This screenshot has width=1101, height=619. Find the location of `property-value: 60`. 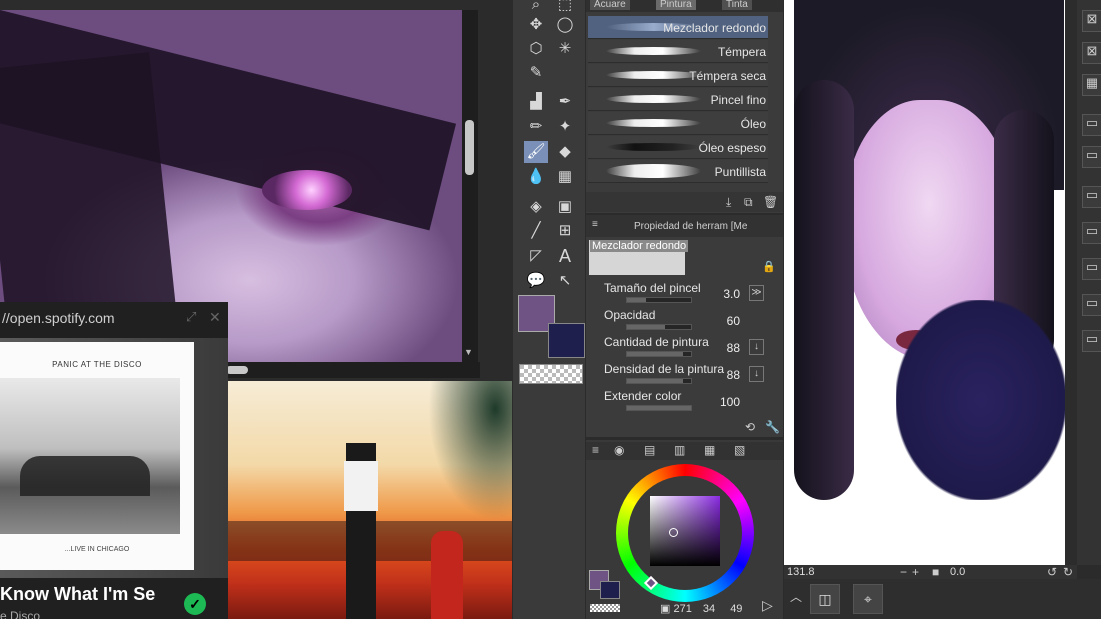

property-value: 60 is located at coordinates (733, 321).